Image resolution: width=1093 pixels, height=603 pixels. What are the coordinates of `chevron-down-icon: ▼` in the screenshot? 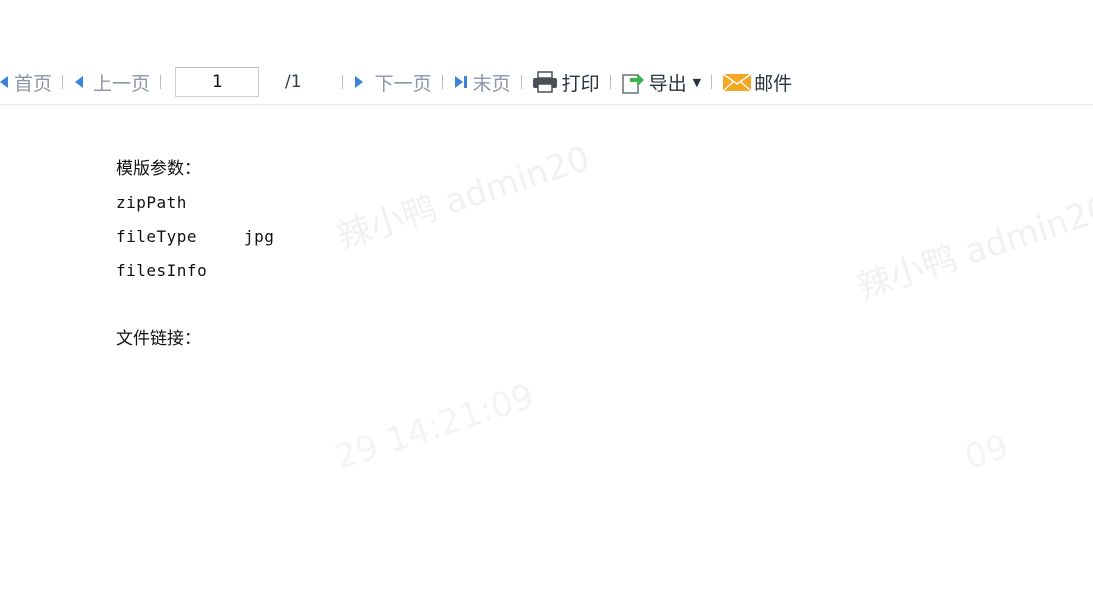 It's located at (697, 82).